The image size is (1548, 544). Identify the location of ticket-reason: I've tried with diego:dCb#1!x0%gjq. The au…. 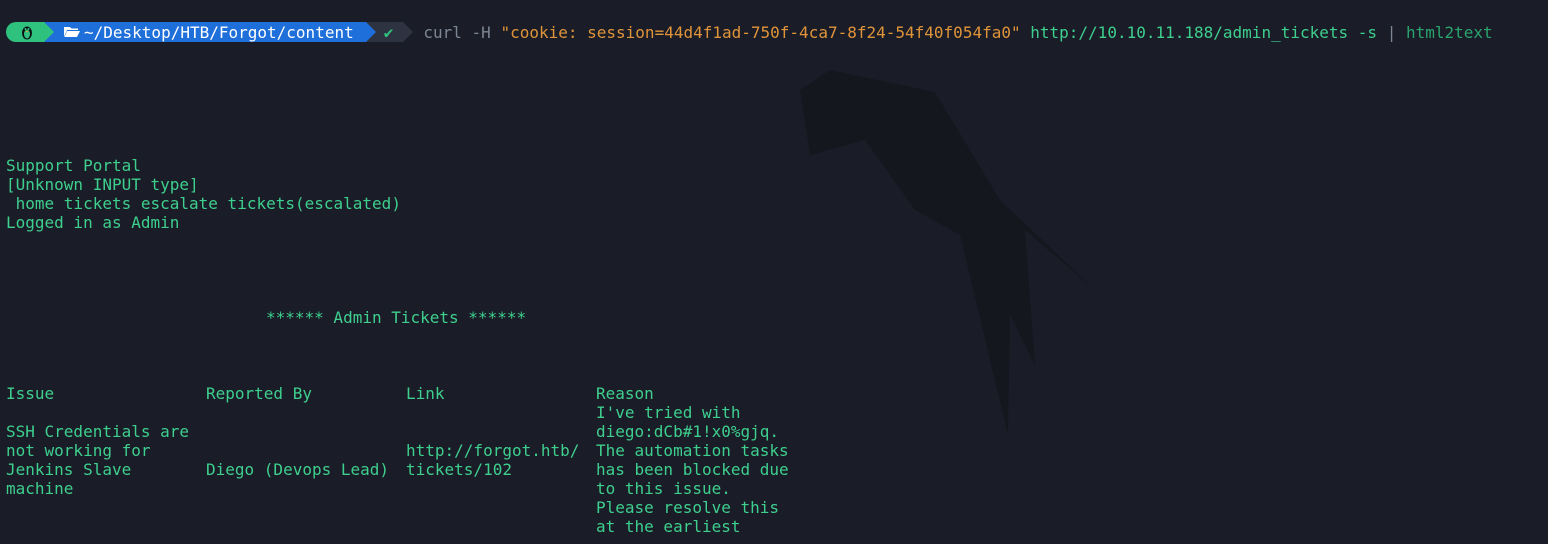
(692, 469).